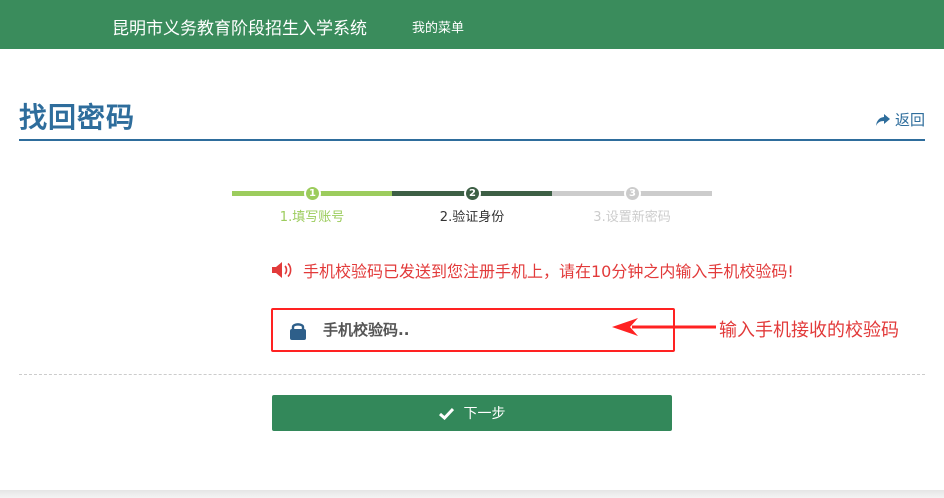 This screenshot has width=944, height=498. What do you see at coordinates (632, 217) in the screenshot?
I see `step-3-label: 3.设置新密码` at bounding box center [632, 217].